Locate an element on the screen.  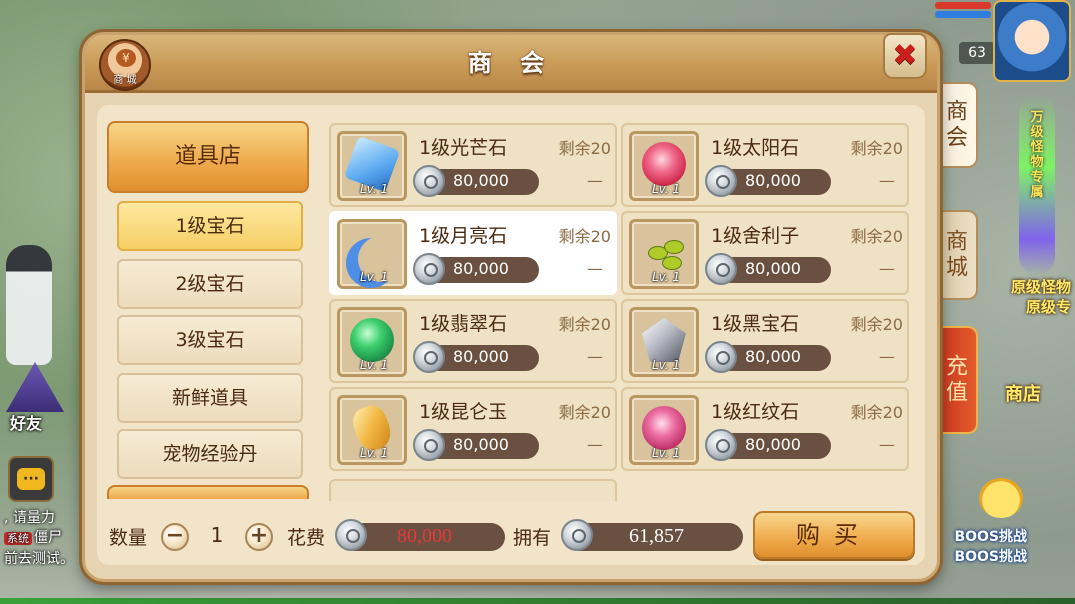
item-name: 1级红纹石 is located at coordinates (755, 412).